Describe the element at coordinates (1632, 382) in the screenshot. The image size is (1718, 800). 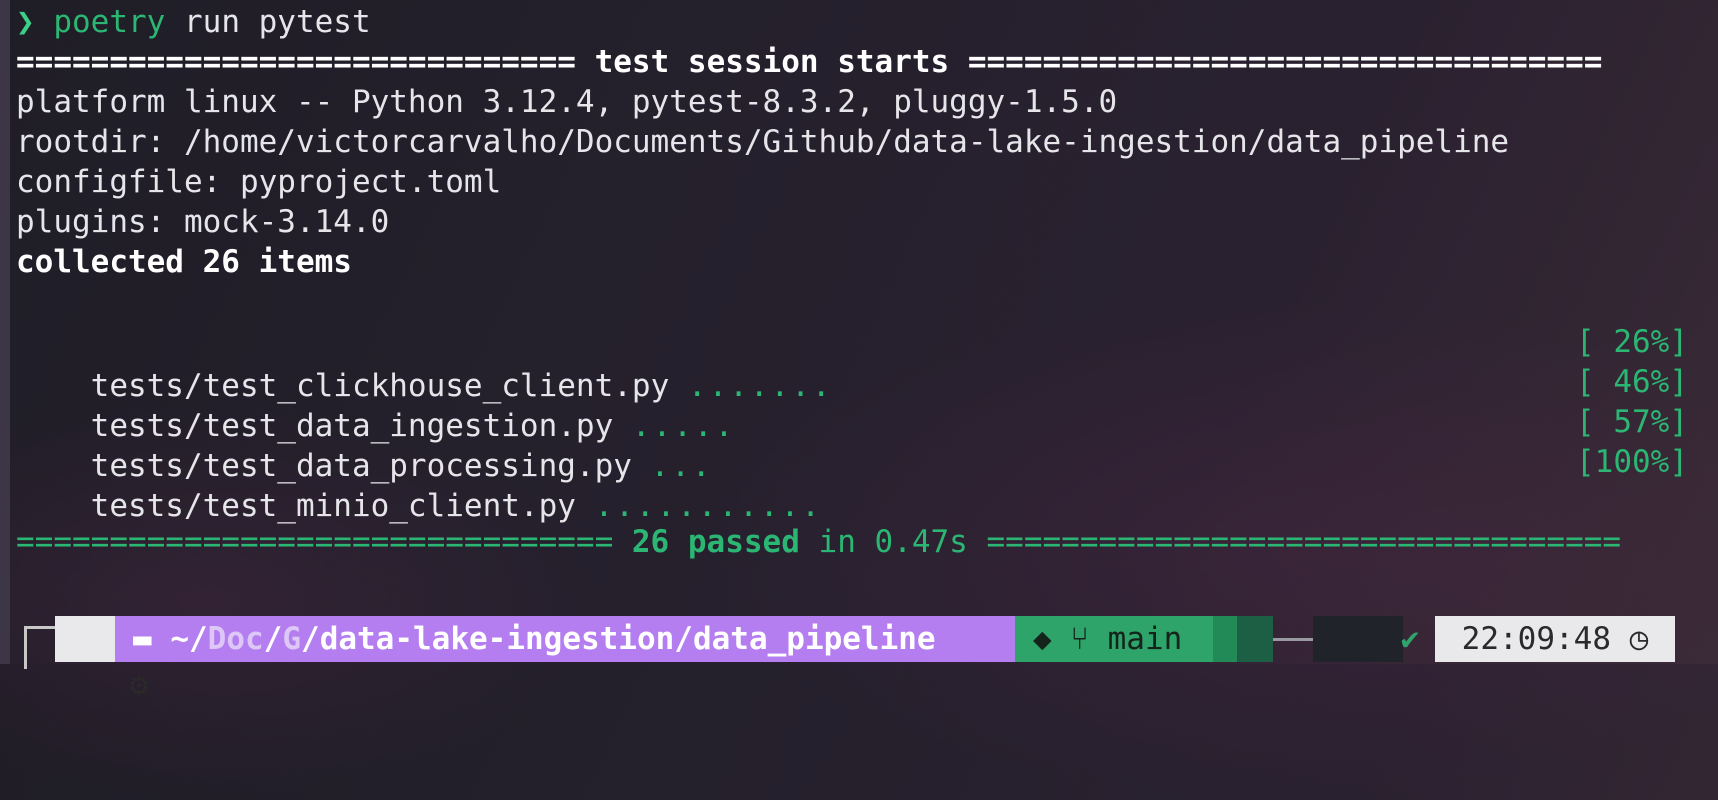
I see `test-progress: [ 46%]` at that location.